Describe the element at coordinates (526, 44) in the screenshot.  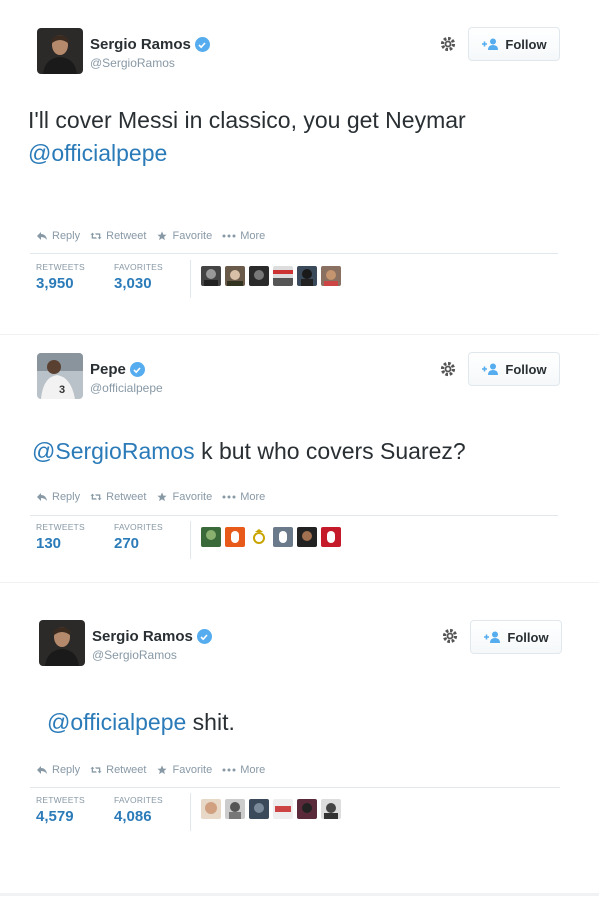
I see `follow-label: Follow` at that location.